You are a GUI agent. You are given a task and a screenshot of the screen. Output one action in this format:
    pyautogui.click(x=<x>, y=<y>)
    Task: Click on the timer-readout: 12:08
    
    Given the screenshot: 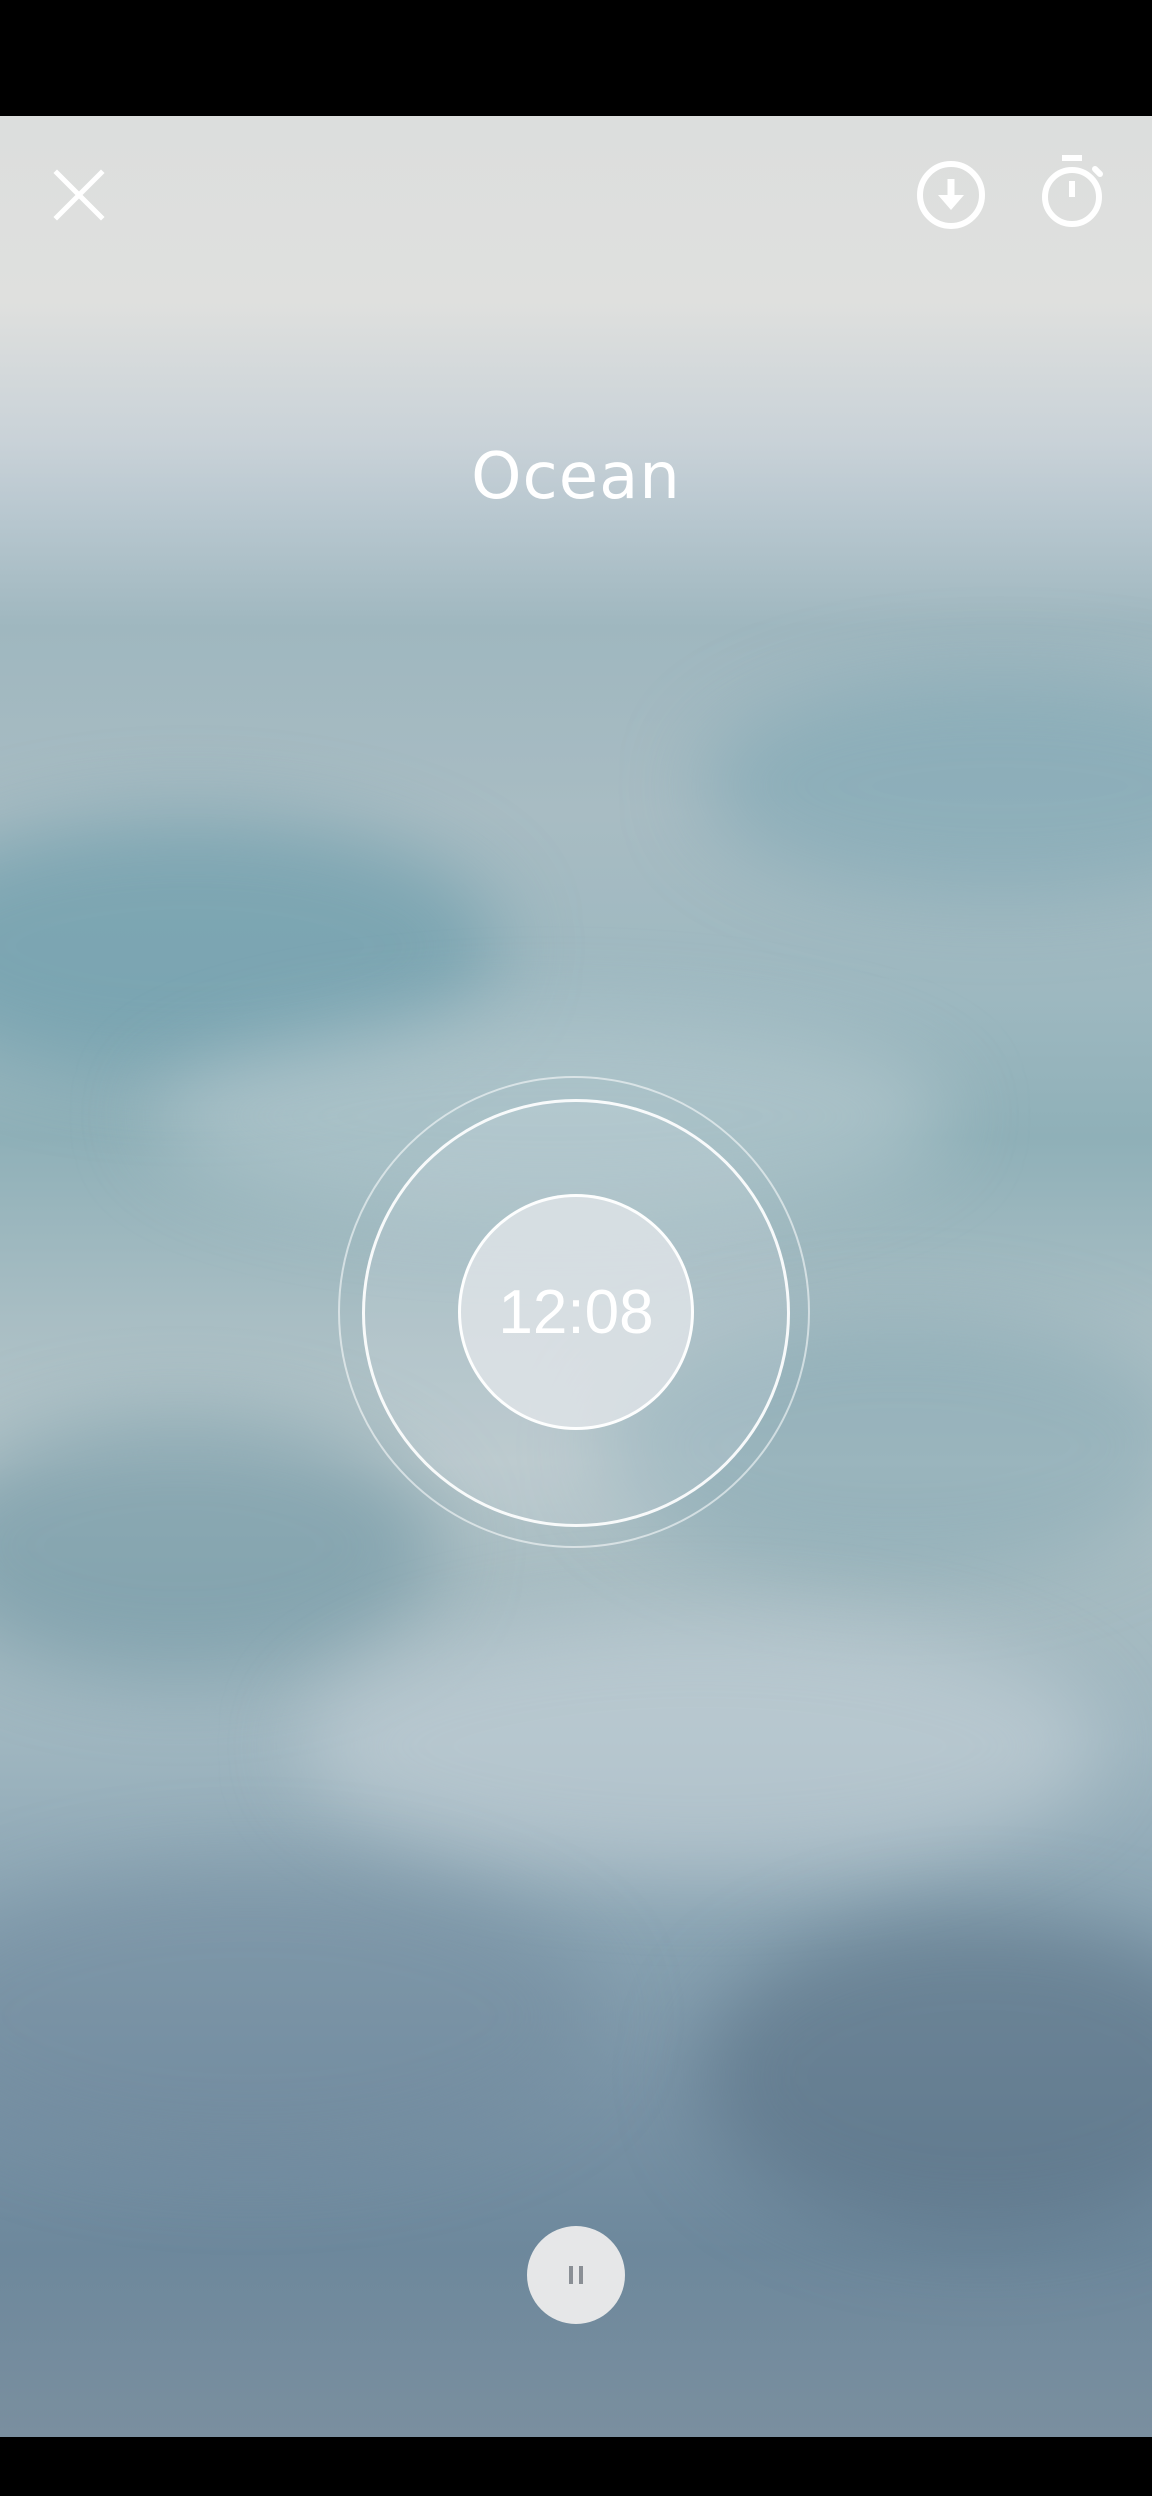 What is the action you would take?
    pyautogui.click(x=576, y=1312)
    